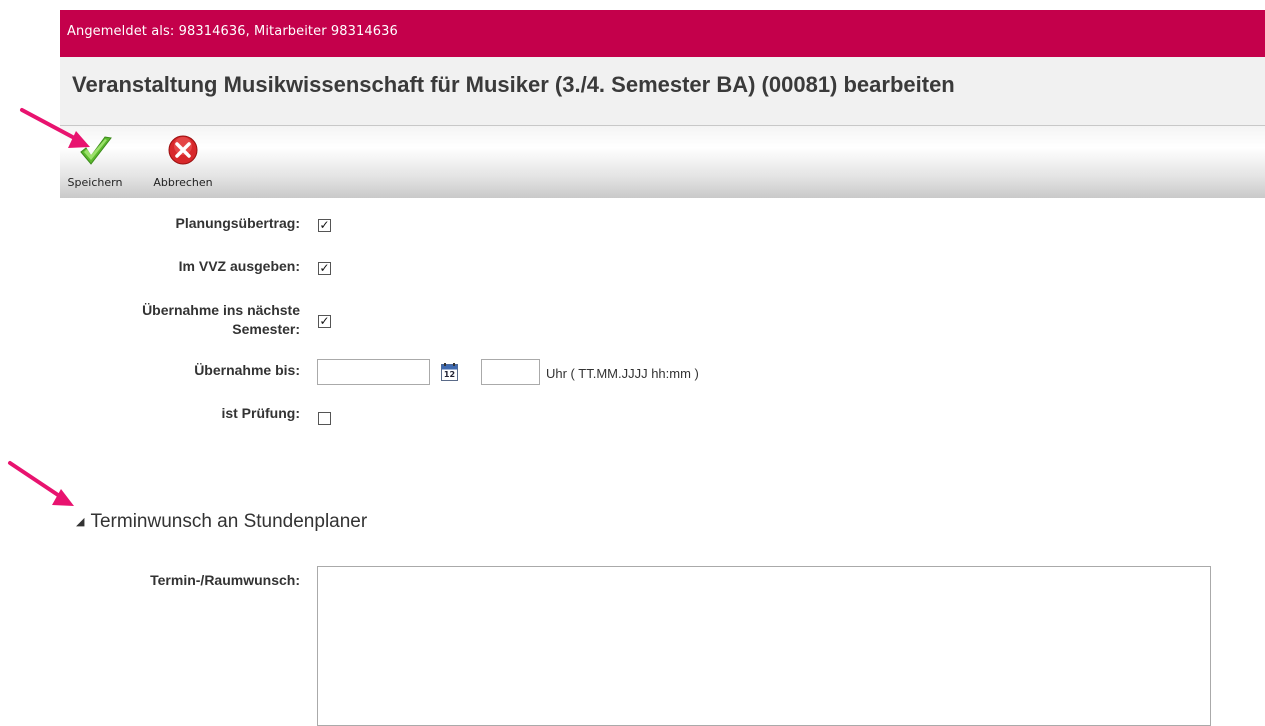 This screenshot has height=726, width=1265. I want to click on uebernahme-semester-label-line2: Semester:, so click(266, 329).